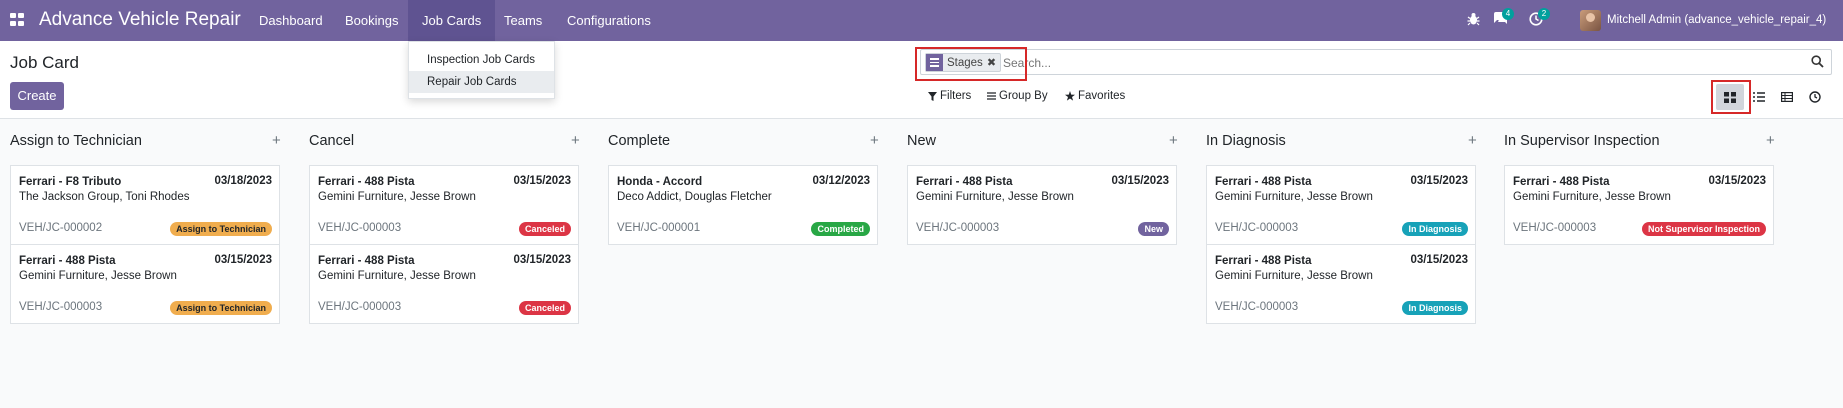  Describe the element at coordinates (1508, 14) in the screenshot. I see `messages-count-badge: 4` at that location.